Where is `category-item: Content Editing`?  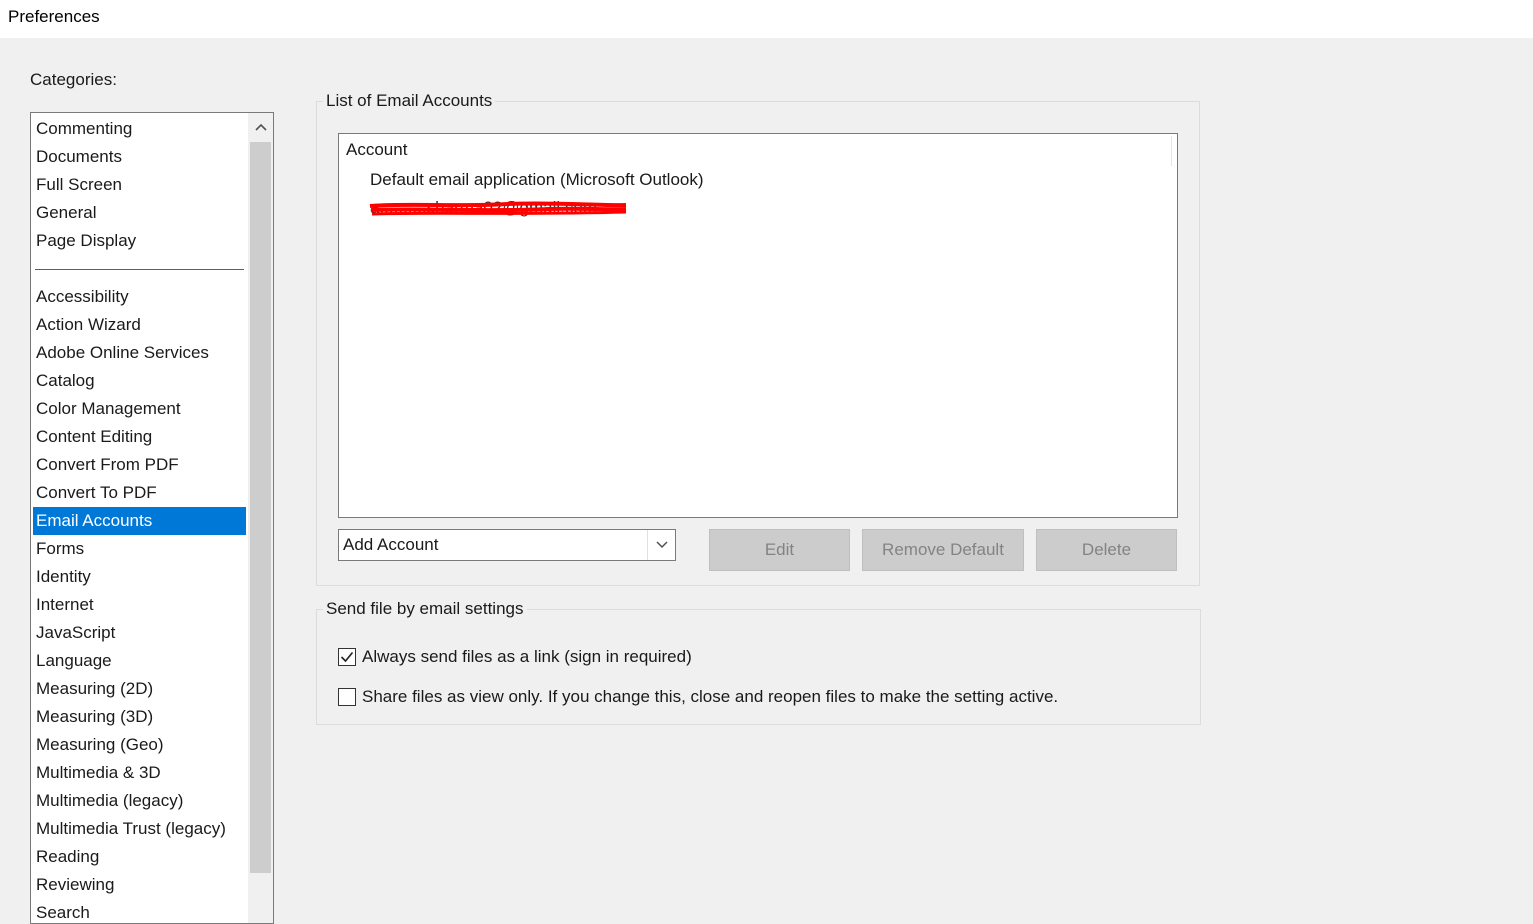 category-item: Content Editing is located at coordinates (139, 437).